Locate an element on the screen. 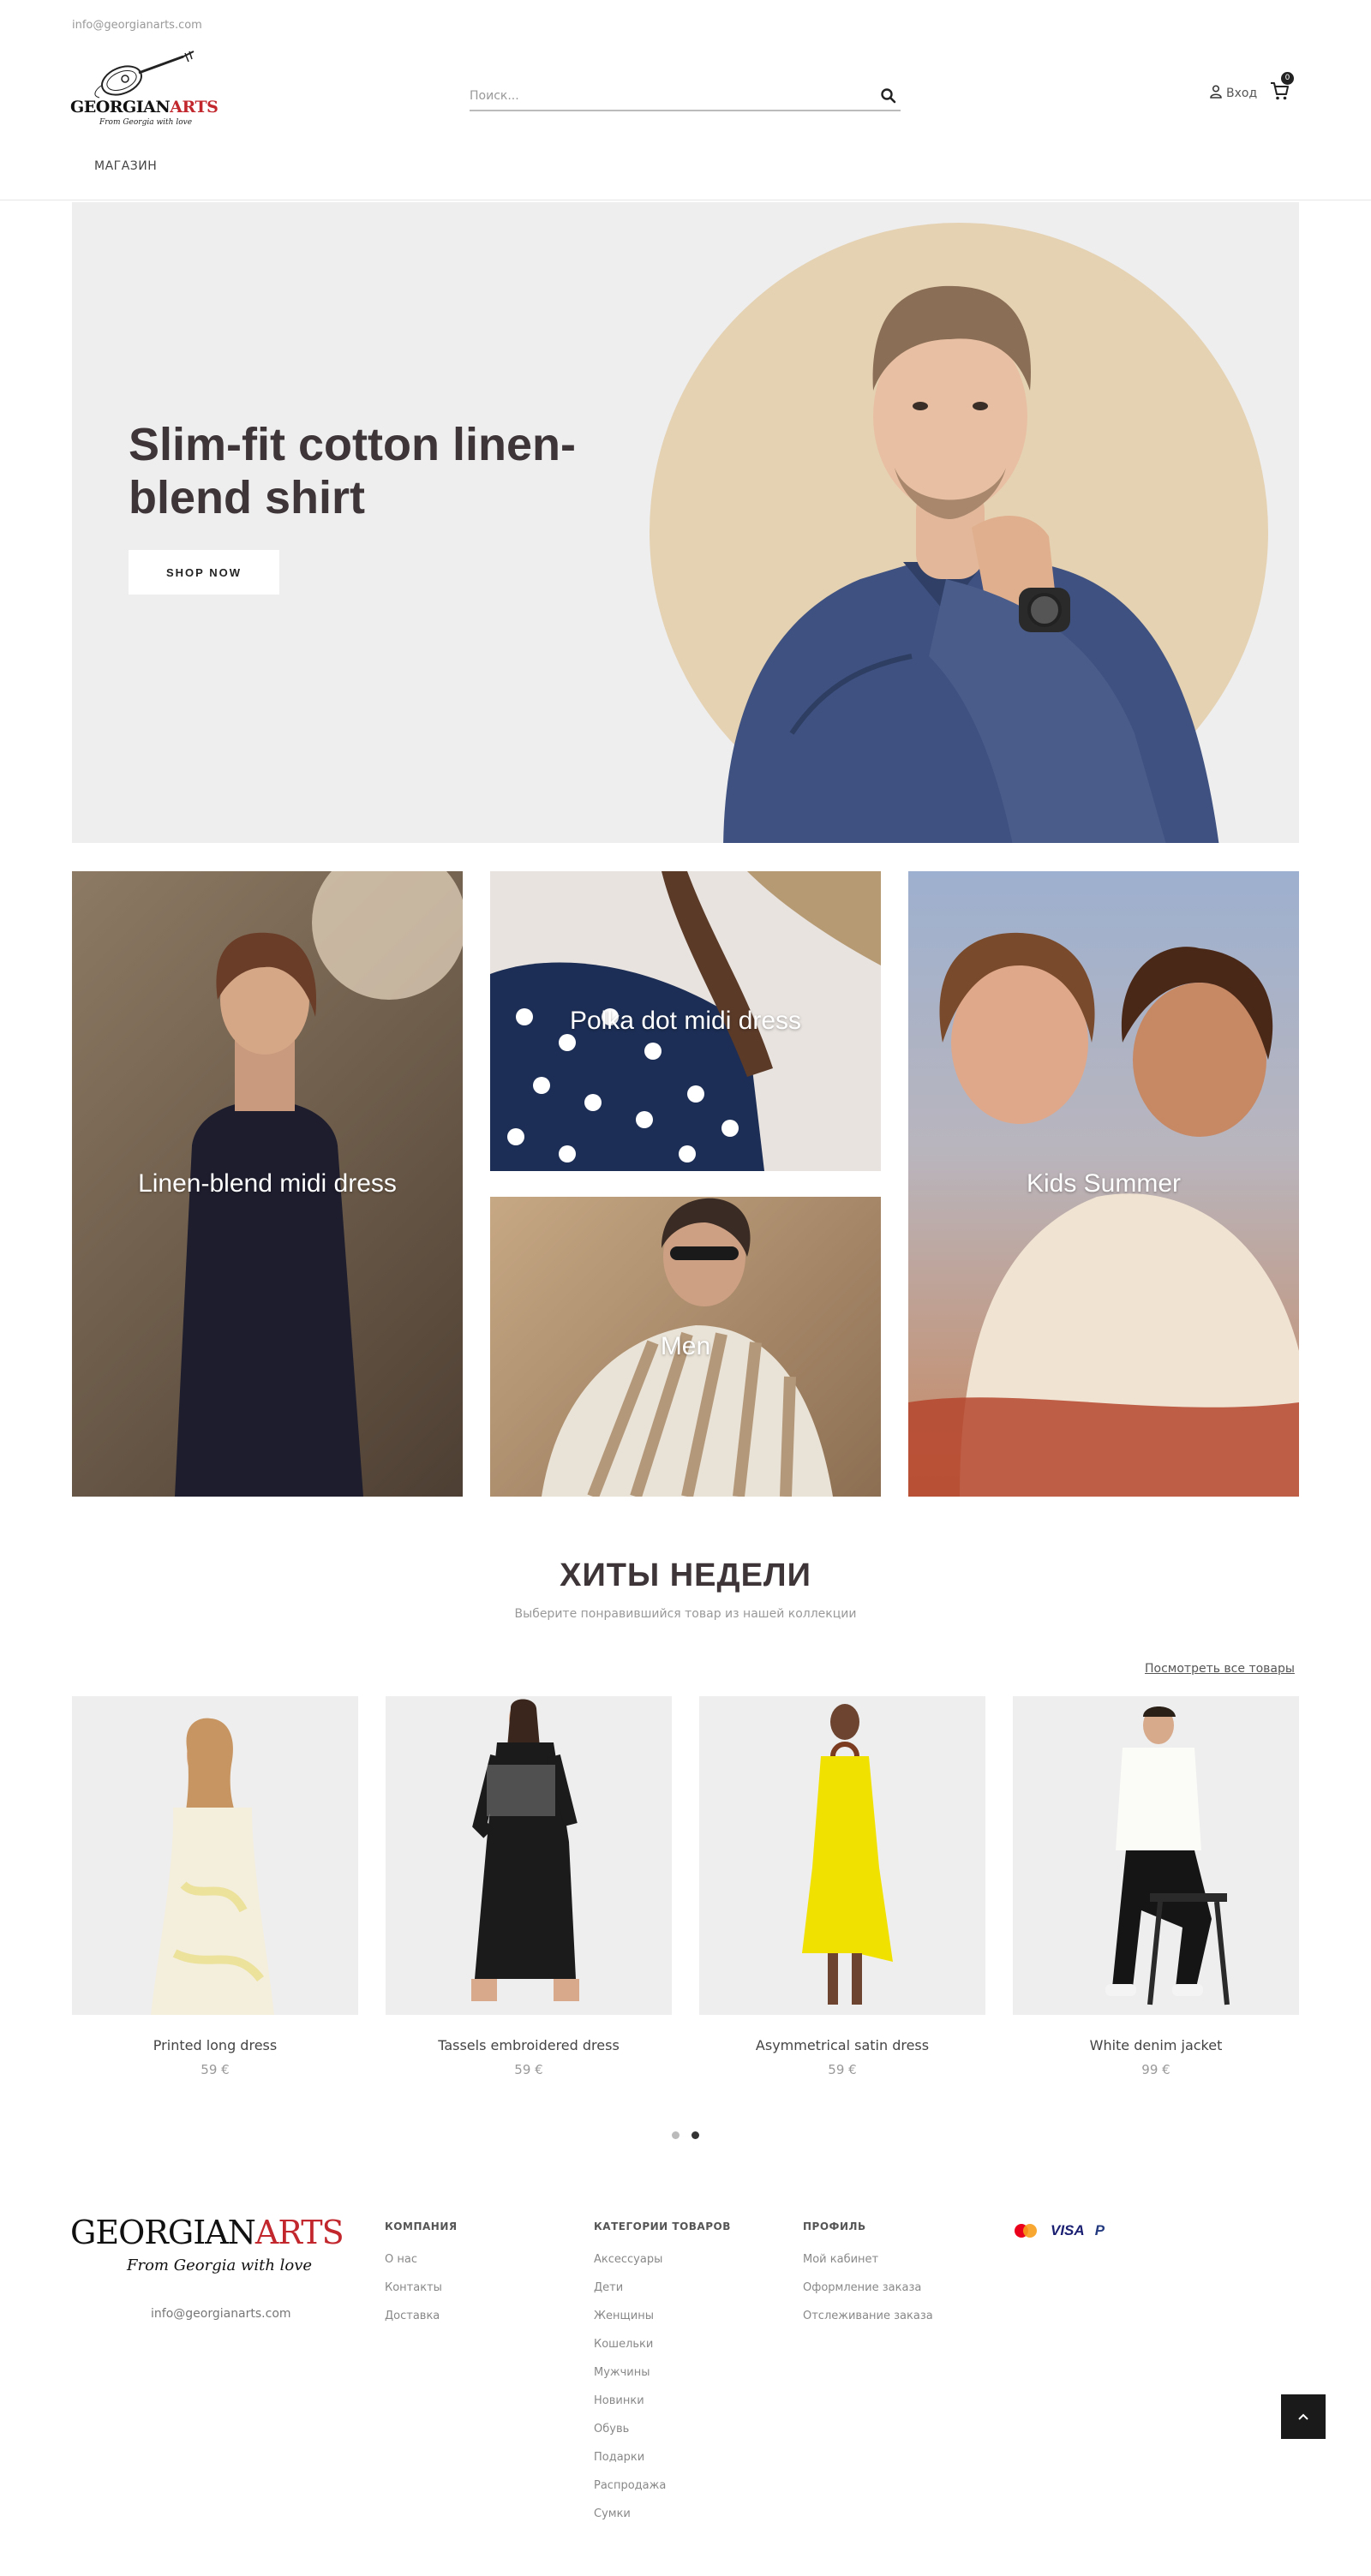 Image resolution: width=1371 pixels, height=2576 pixels. product-name: Tassels embroidered dress is located at coordinates (529, 2045).